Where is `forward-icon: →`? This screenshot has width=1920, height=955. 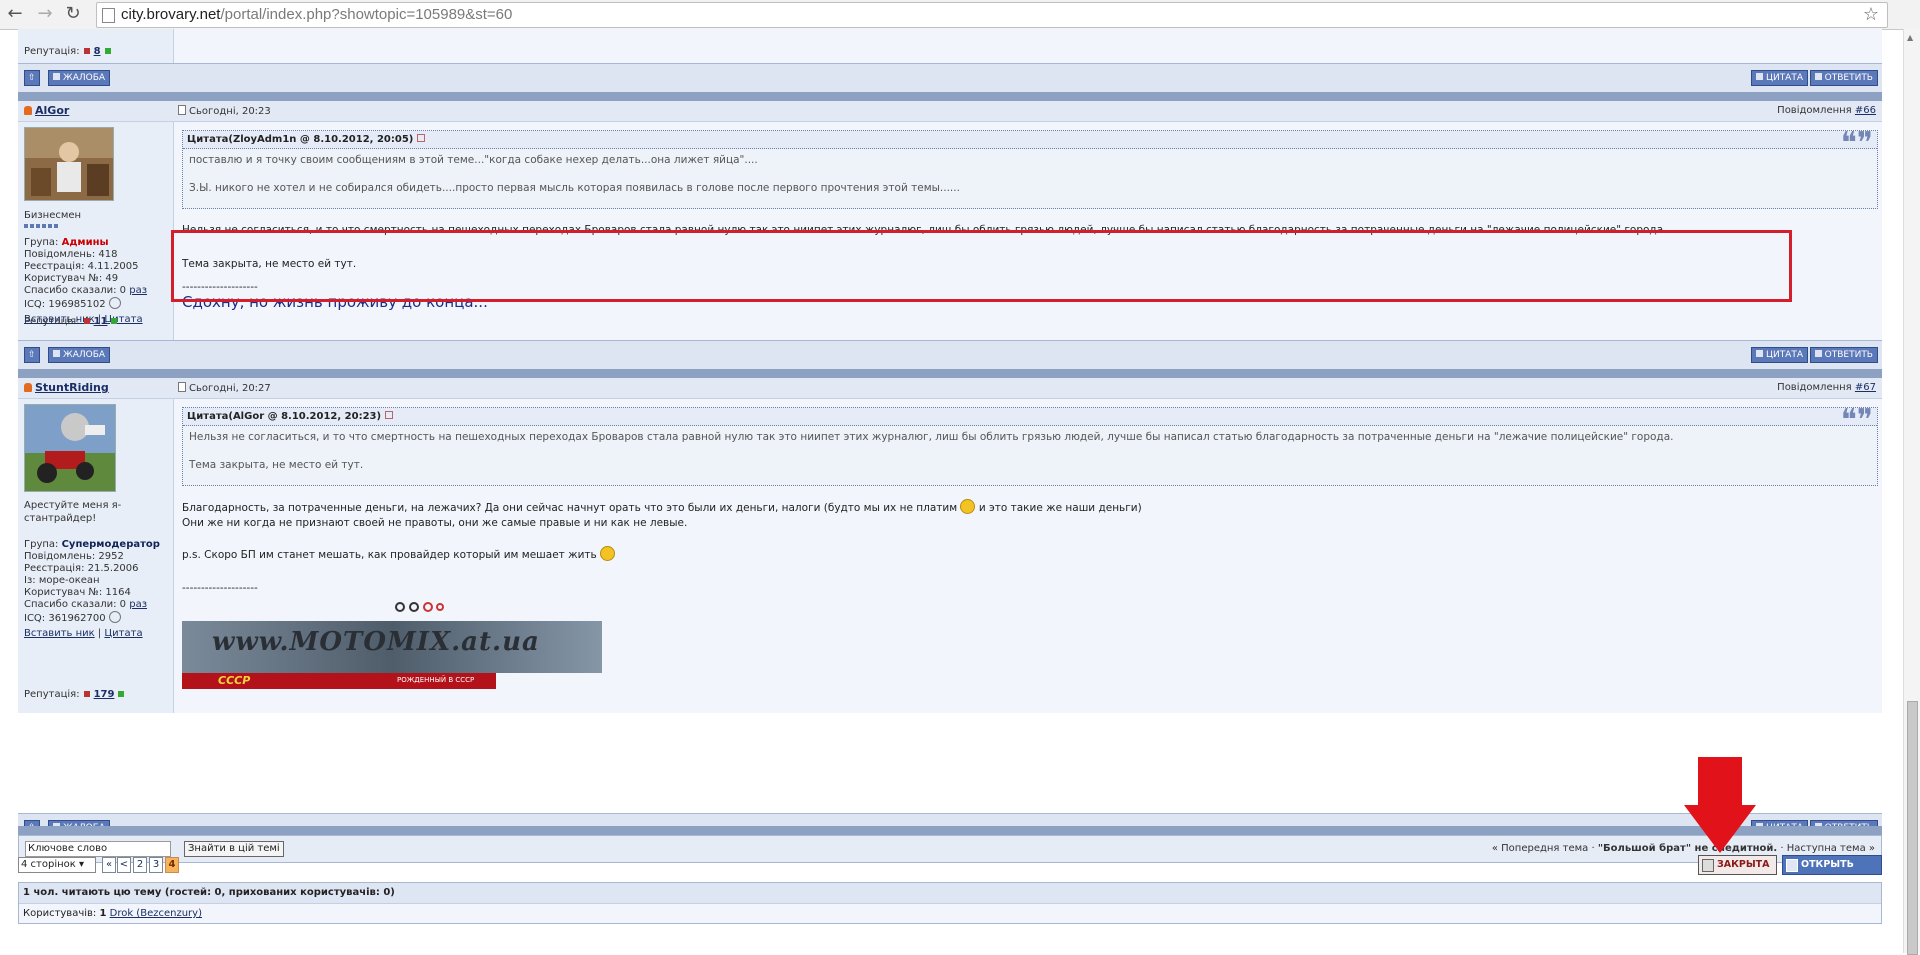
forward-icon: → is located at coordinates (45, 14).